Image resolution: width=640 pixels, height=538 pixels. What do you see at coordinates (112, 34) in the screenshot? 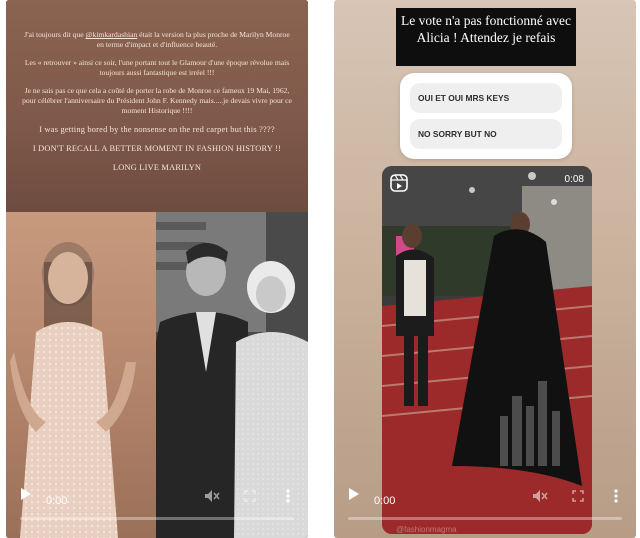
I see `mention-link: @kimkardashian` at bounding box center [112, 34].